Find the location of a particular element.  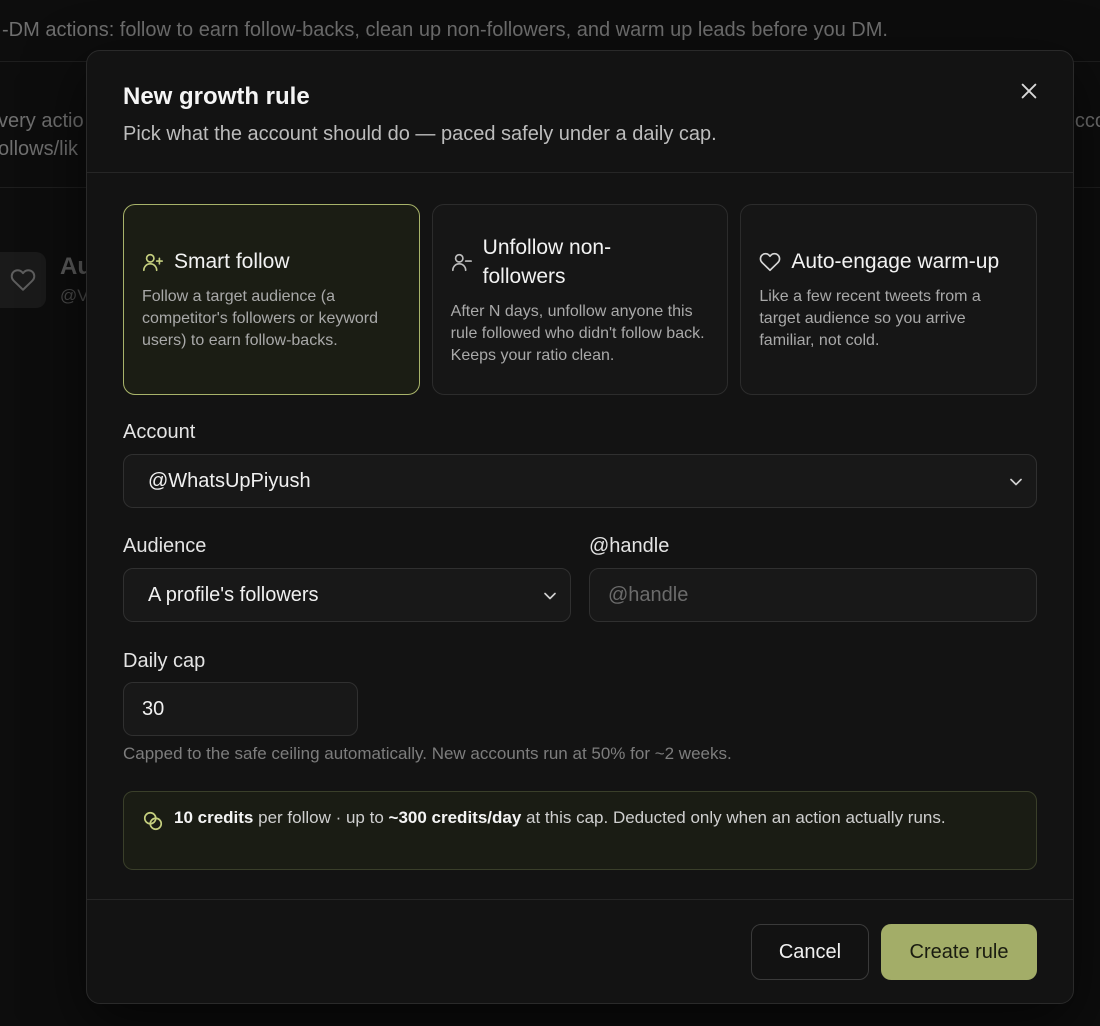

audience-label: Audience is located at coordinates (165, 546).